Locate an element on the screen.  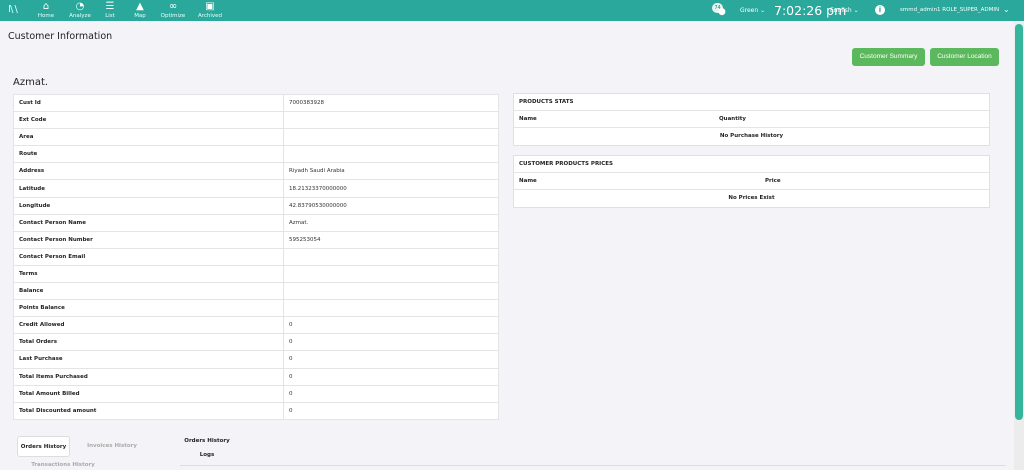
customer-summary-button: Customer Summary is located at coordinates (888, 57).